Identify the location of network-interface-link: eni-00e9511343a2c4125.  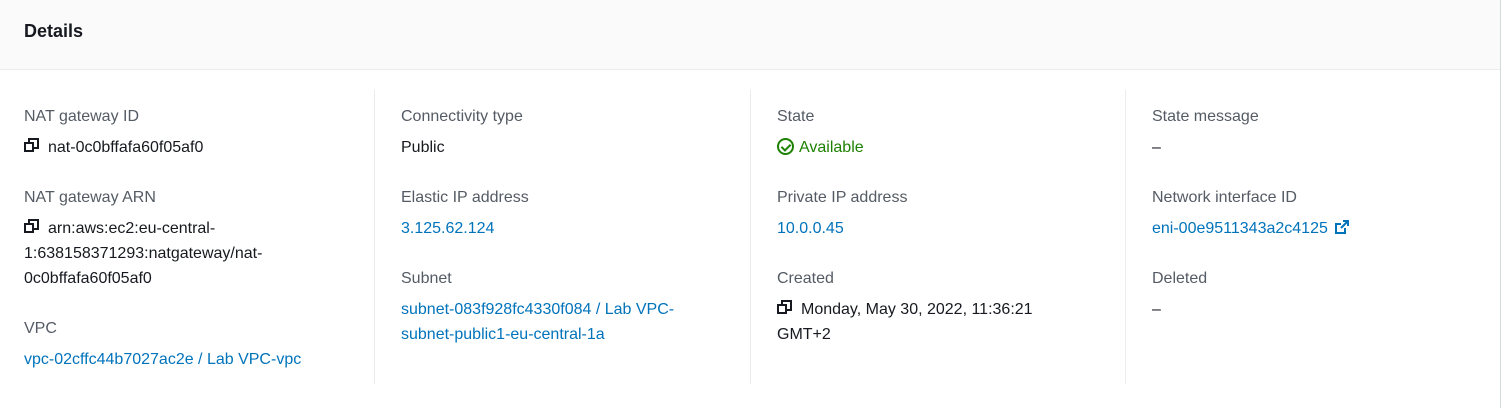
(1240, 228).